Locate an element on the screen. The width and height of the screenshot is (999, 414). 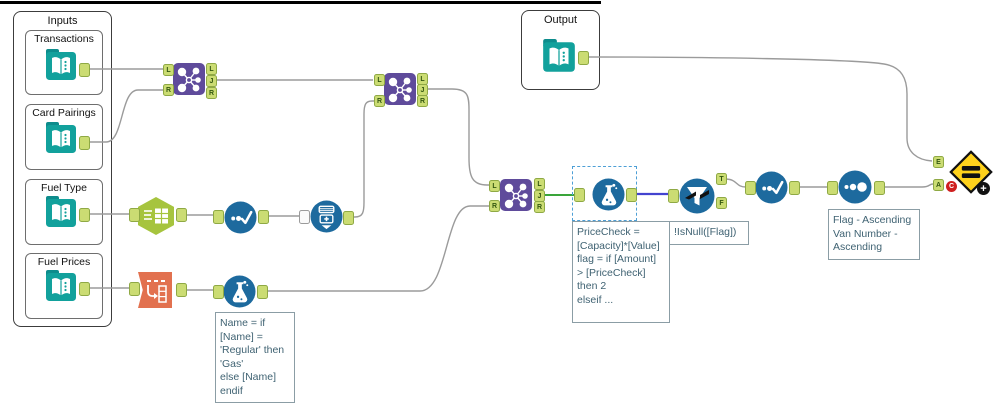
anchor-label: T is located at coordinates (721, 179).